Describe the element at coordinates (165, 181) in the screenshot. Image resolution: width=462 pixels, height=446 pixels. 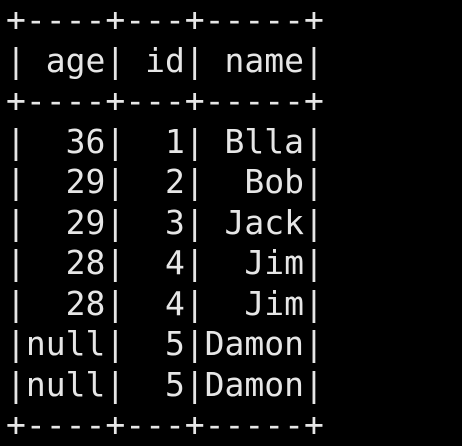
I see `table-row: | 29| 2| Bob|` at that location.